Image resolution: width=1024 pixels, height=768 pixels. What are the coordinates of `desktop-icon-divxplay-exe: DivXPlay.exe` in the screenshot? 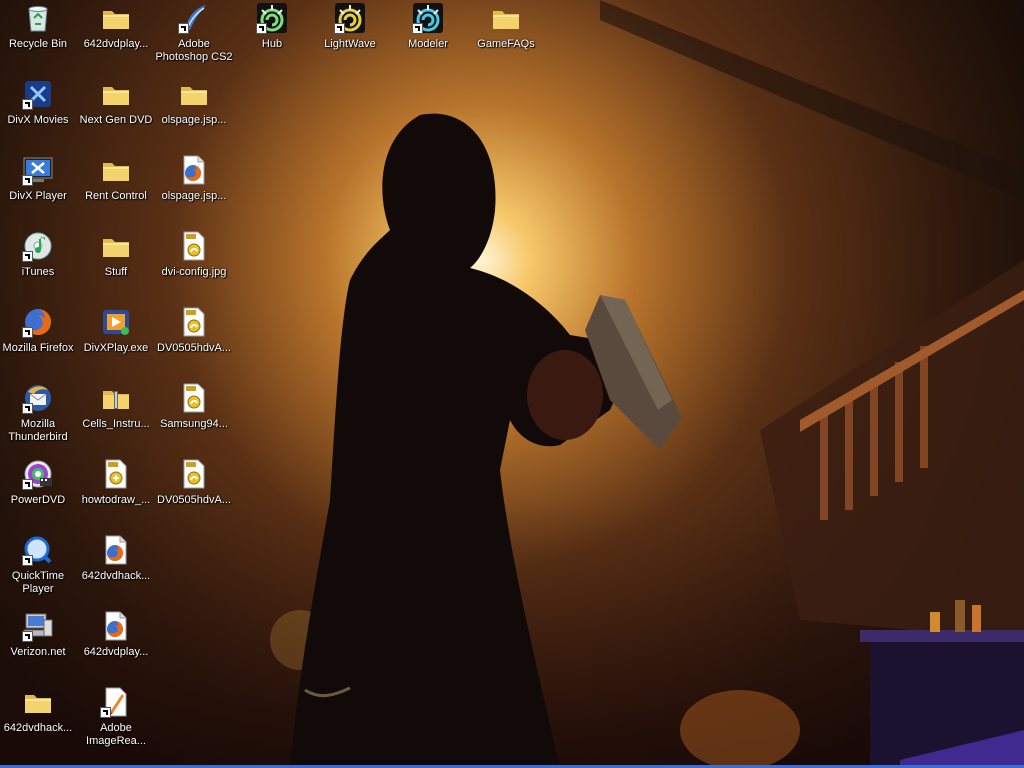 It's located at (116, 343).